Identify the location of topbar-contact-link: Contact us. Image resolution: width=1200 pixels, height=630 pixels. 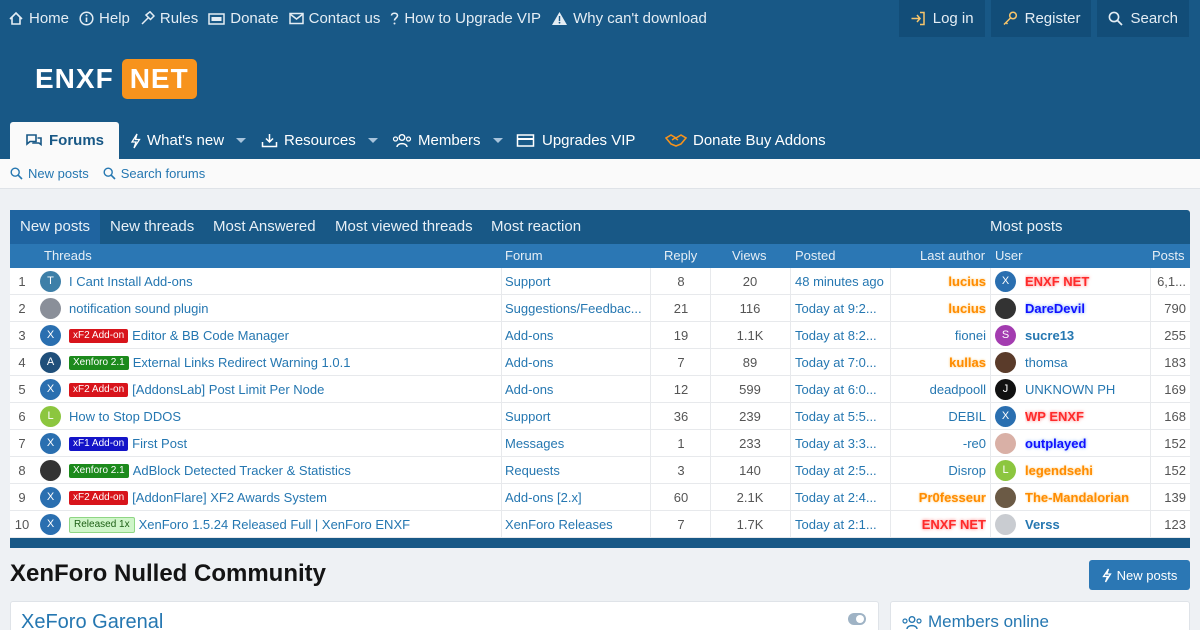
(334, 18).